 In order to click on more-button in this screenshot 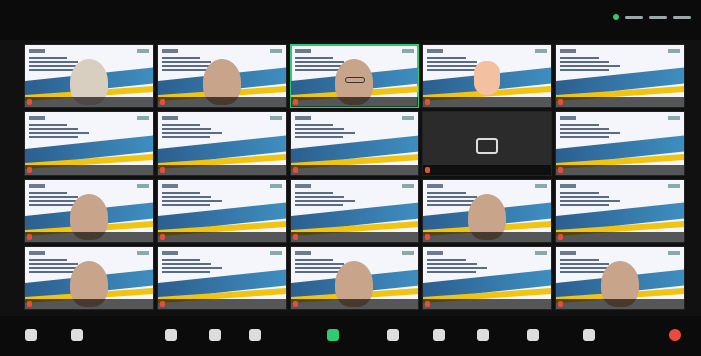, I will do `click(589, 339)`.